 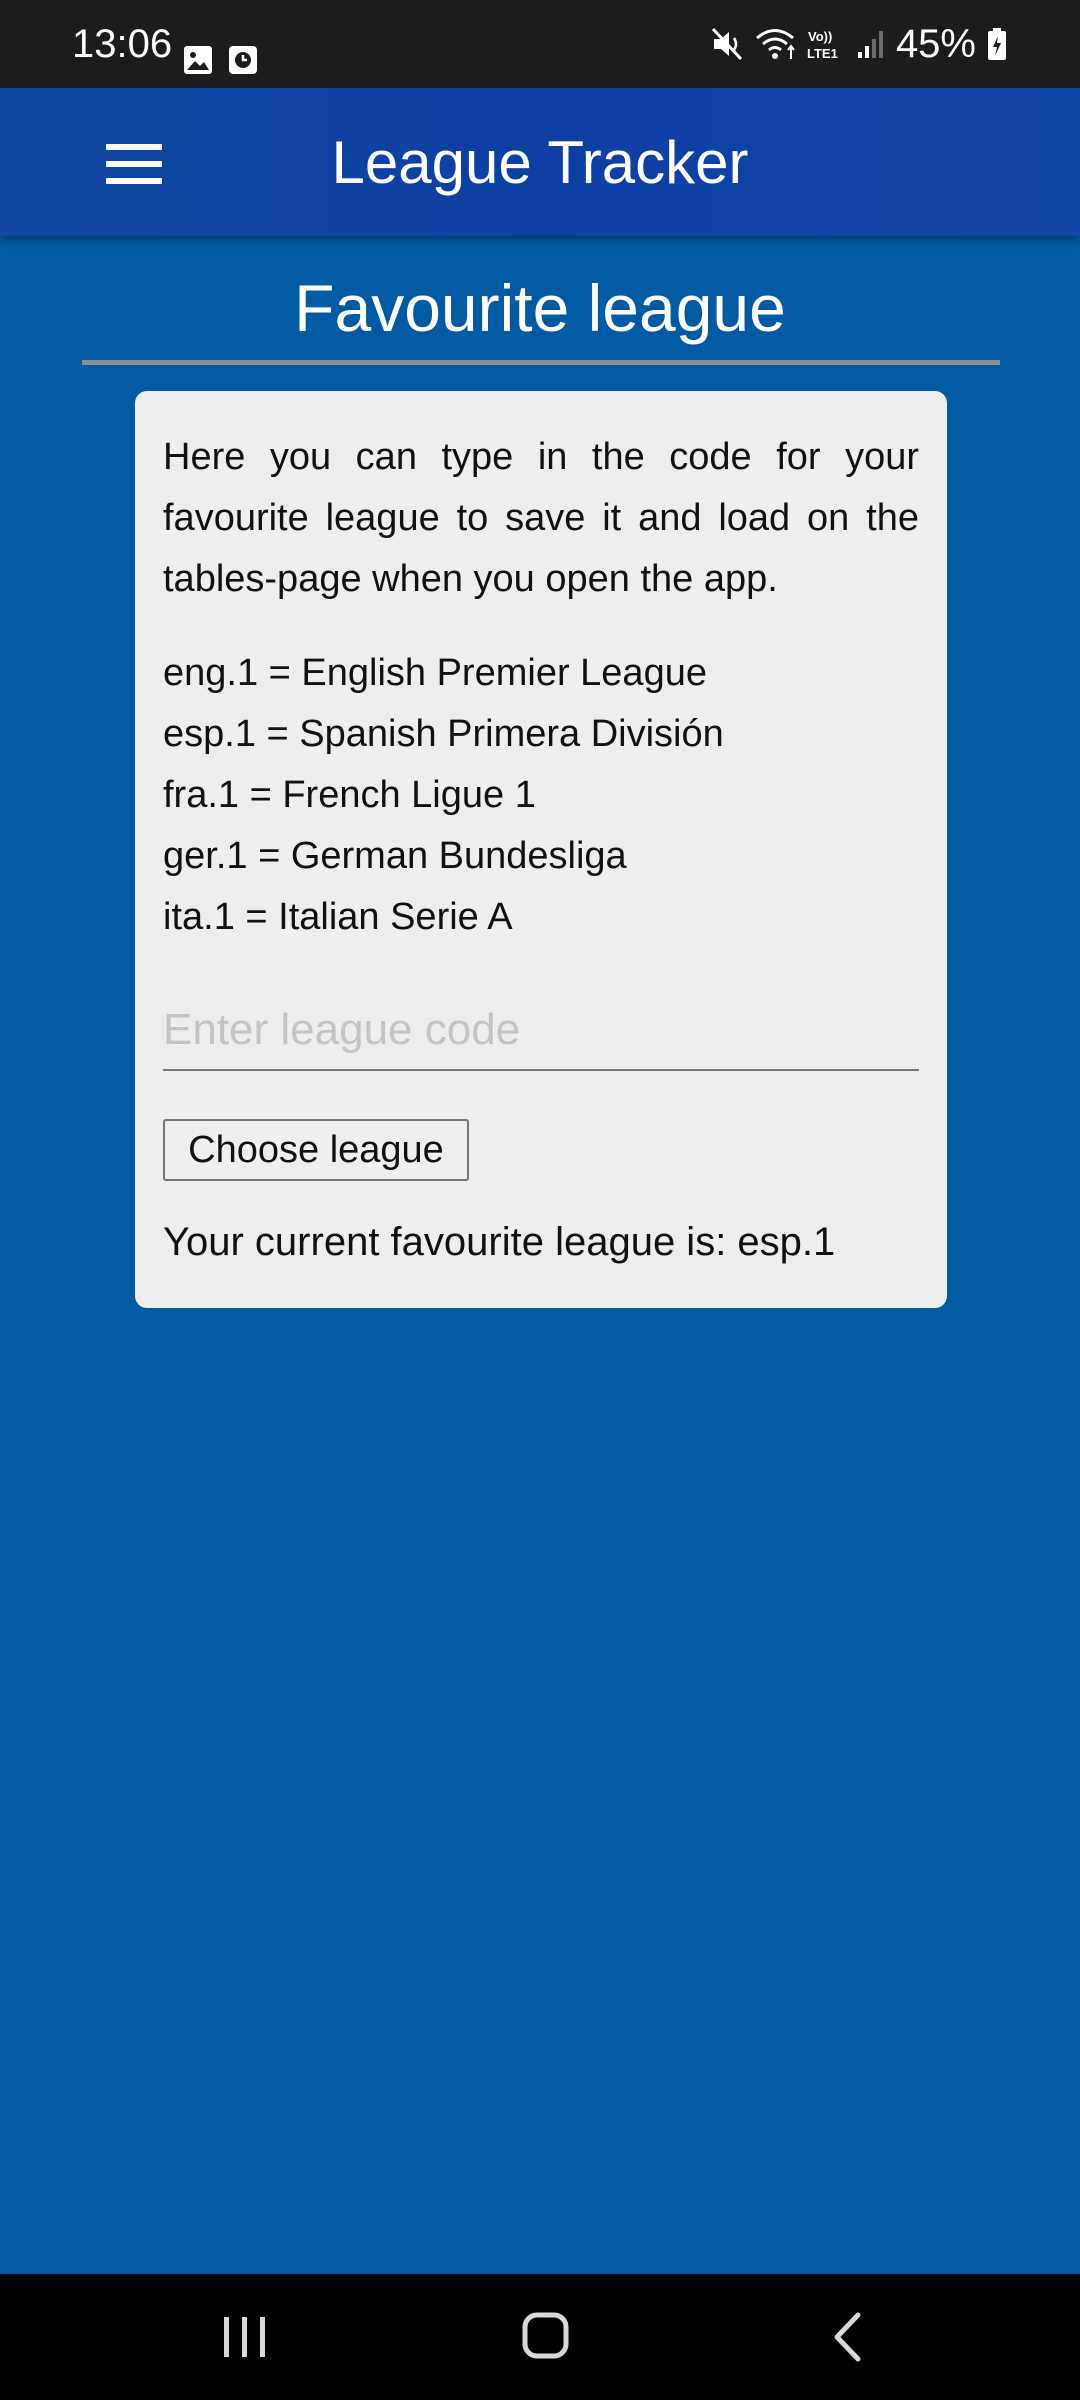 What do you see at coordinates (435, 673) in the screenshot?
I see `league-code-item: eng.1 = English Premier League` at bounding box center [435, 673].